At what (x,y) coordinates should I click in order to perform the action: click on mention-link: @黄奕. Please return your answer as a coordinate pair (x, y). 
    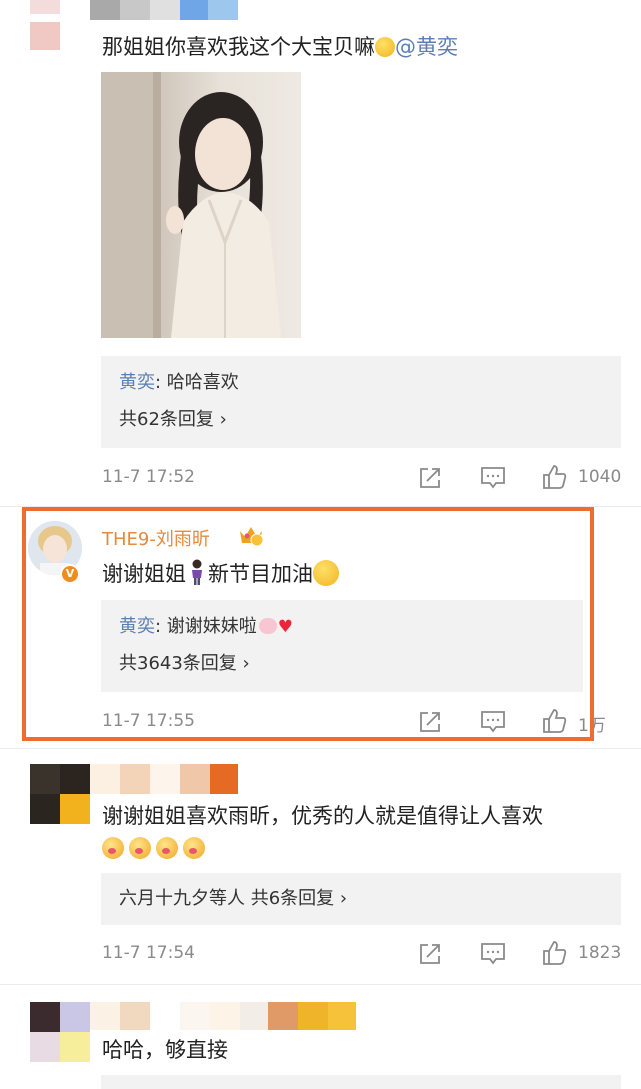
    Looking at the image, I should click on (426, 47).